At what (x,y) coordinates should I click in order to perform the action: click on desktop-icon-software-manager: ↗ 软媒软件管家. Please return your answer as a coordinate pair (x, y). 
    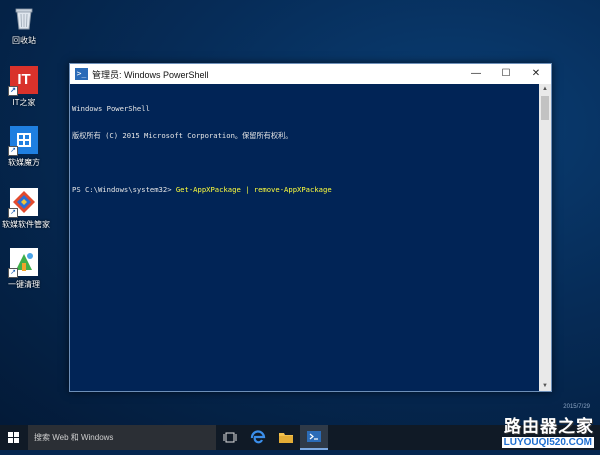
    Looking at the image, I should click on (26, 209).